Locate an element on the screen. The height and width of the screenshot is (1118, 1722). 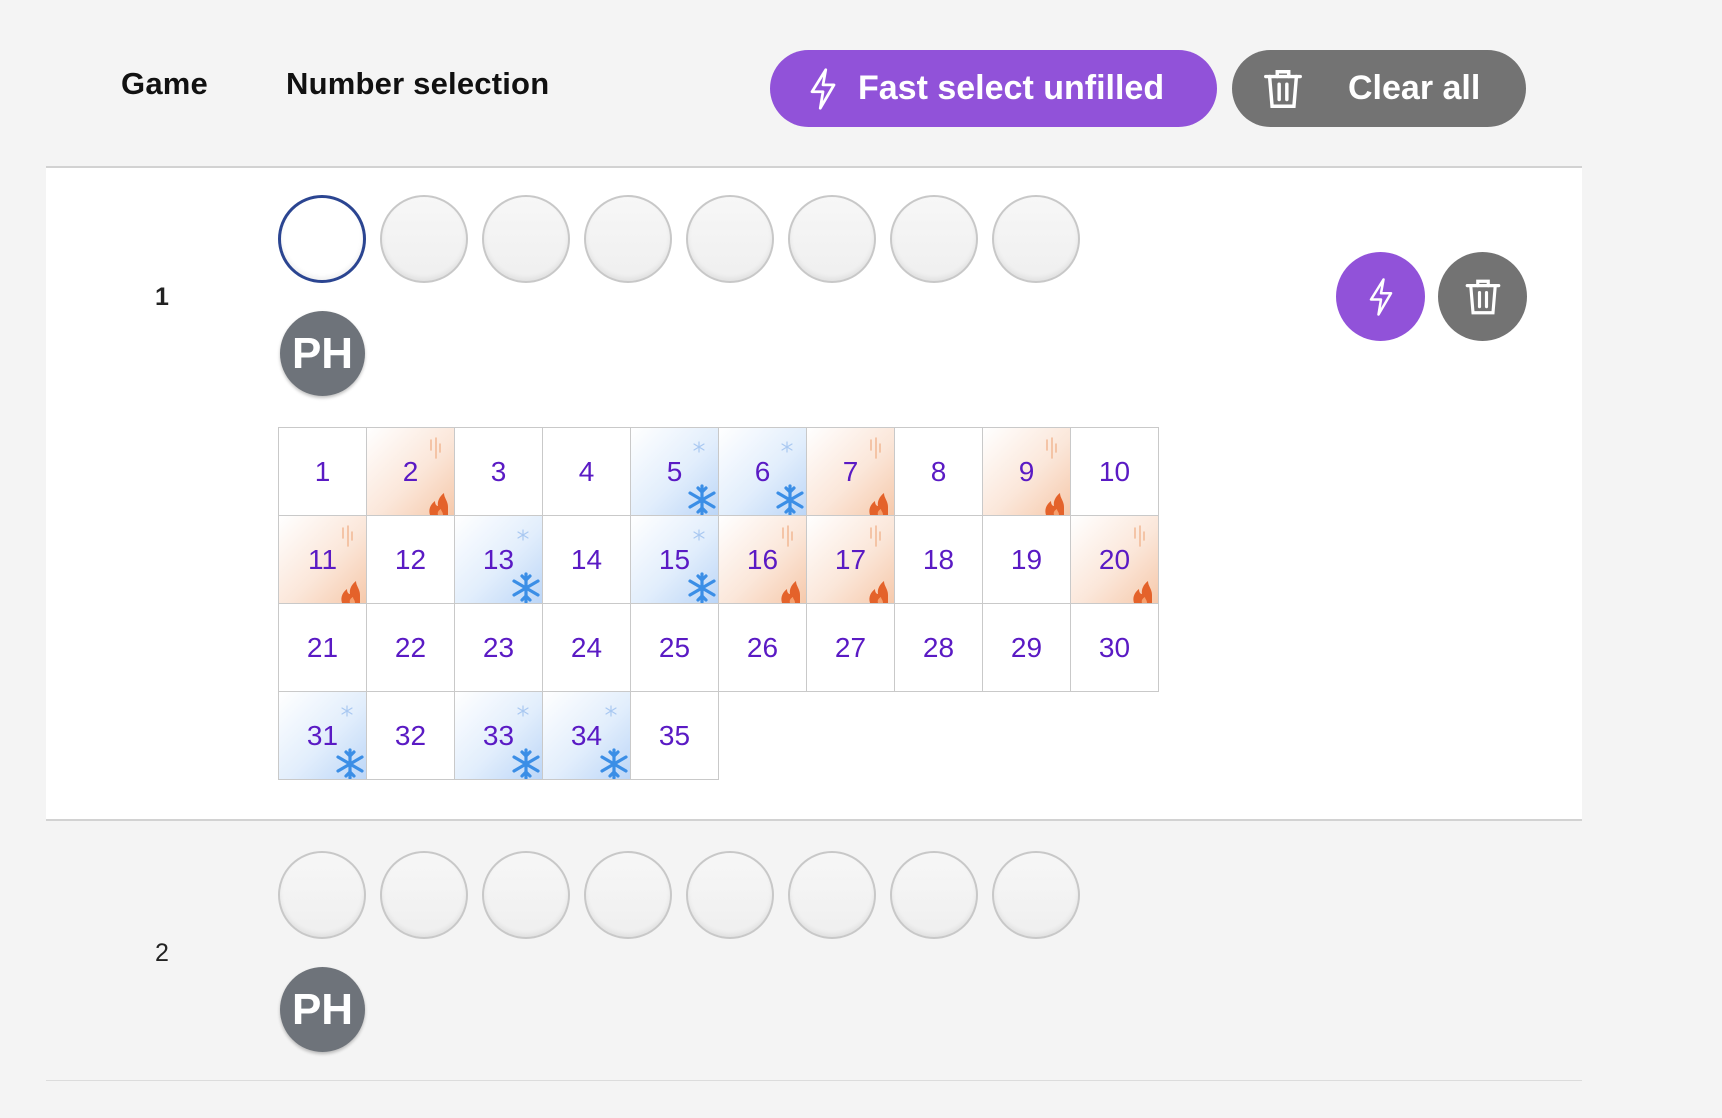
number-cell-10: 10 is located at coordinates (1114, 471).